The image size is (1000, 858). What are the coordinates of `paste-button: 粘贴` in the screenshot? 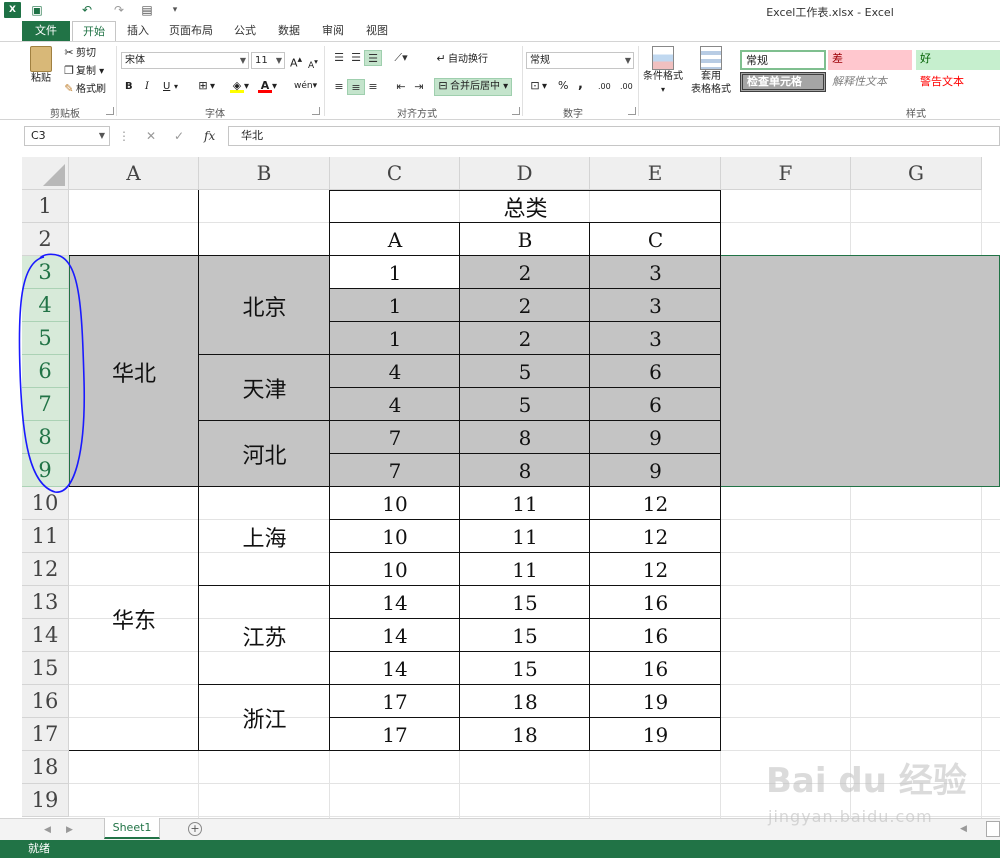 It's located at (41, 65).